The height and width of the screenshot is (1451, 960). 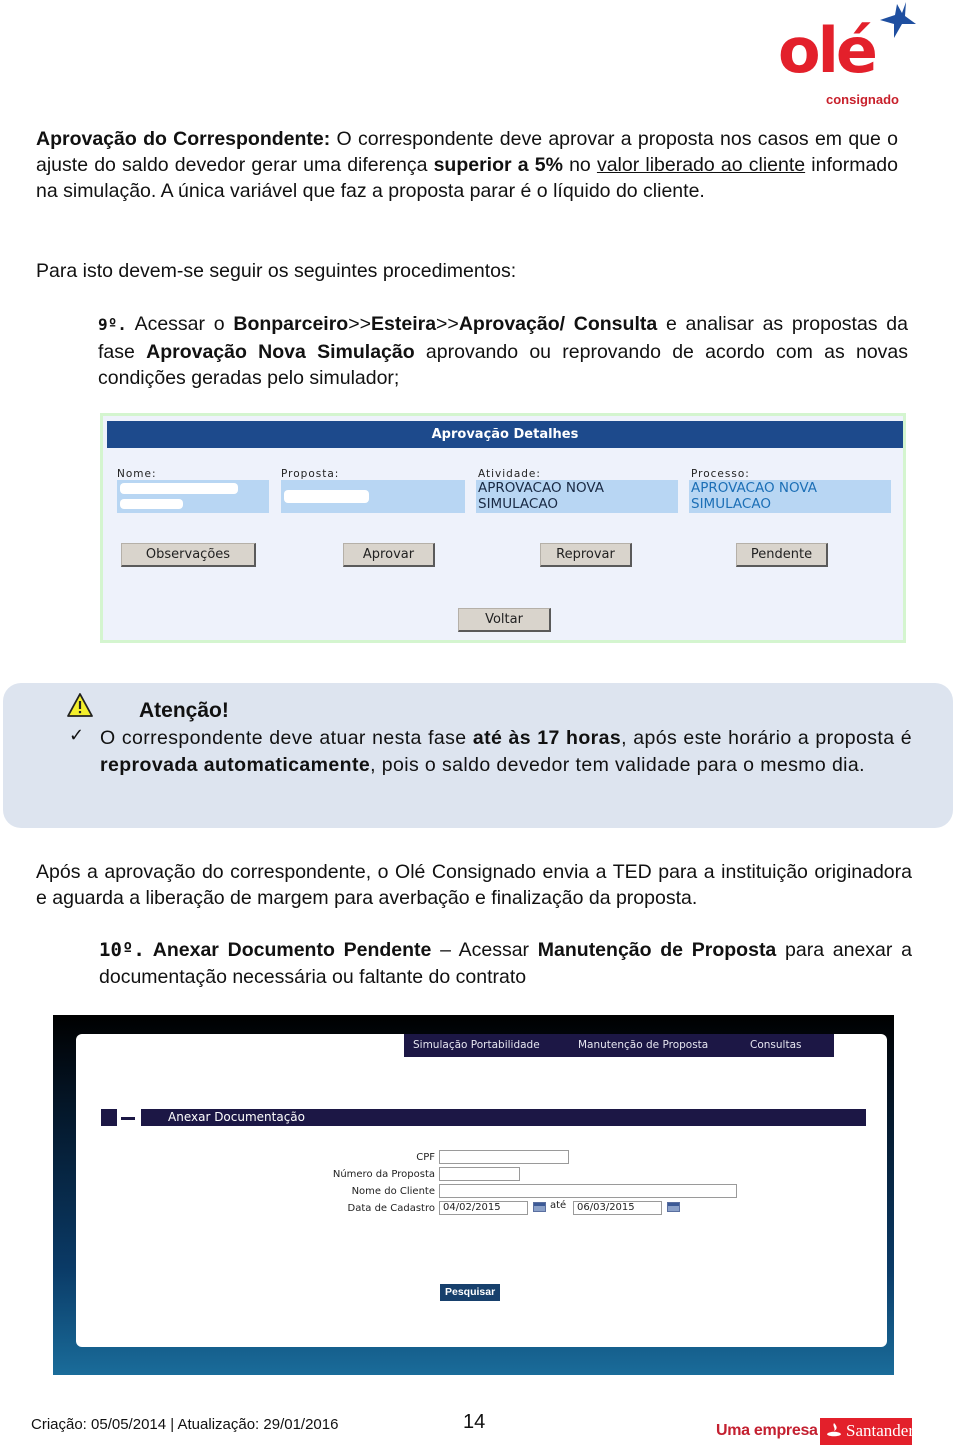 I want to click on flame-icon, so click(x=834, y=1430).